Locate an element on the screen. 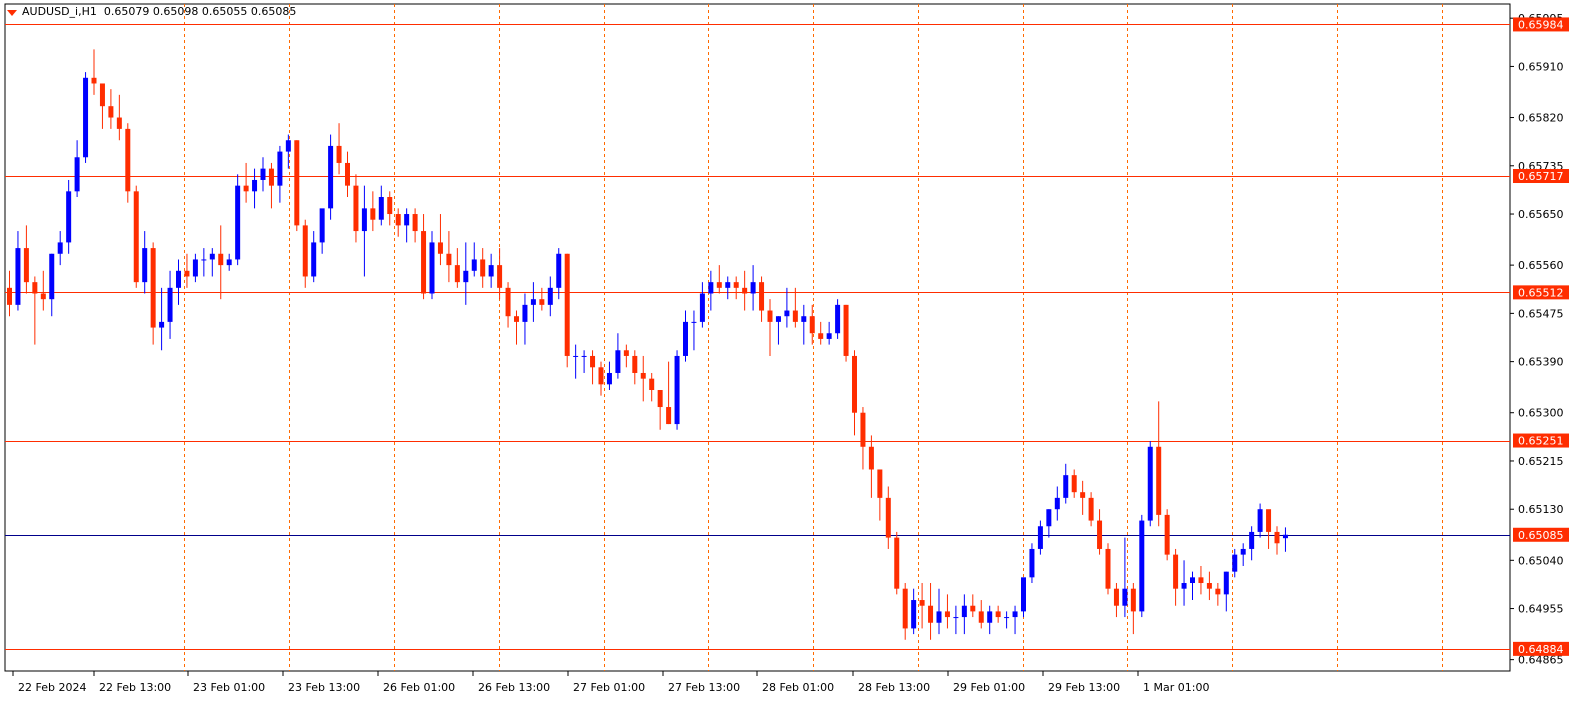  collapse-arrow-icon is located at coordinates (12, 13).